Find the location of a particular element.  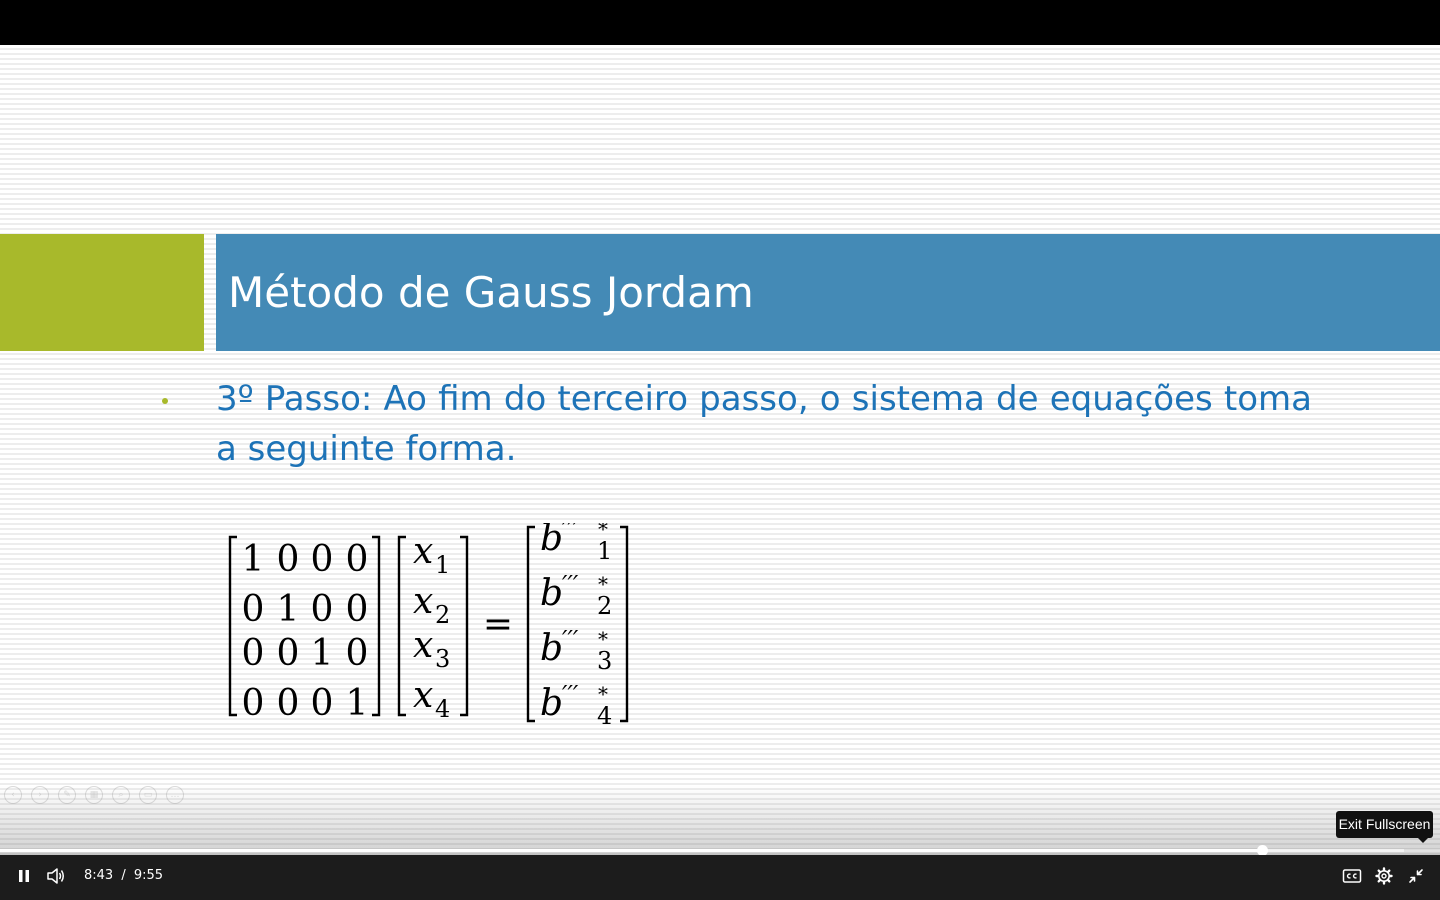

rhs-subscript: 2 is located at coordinates (604, 606).